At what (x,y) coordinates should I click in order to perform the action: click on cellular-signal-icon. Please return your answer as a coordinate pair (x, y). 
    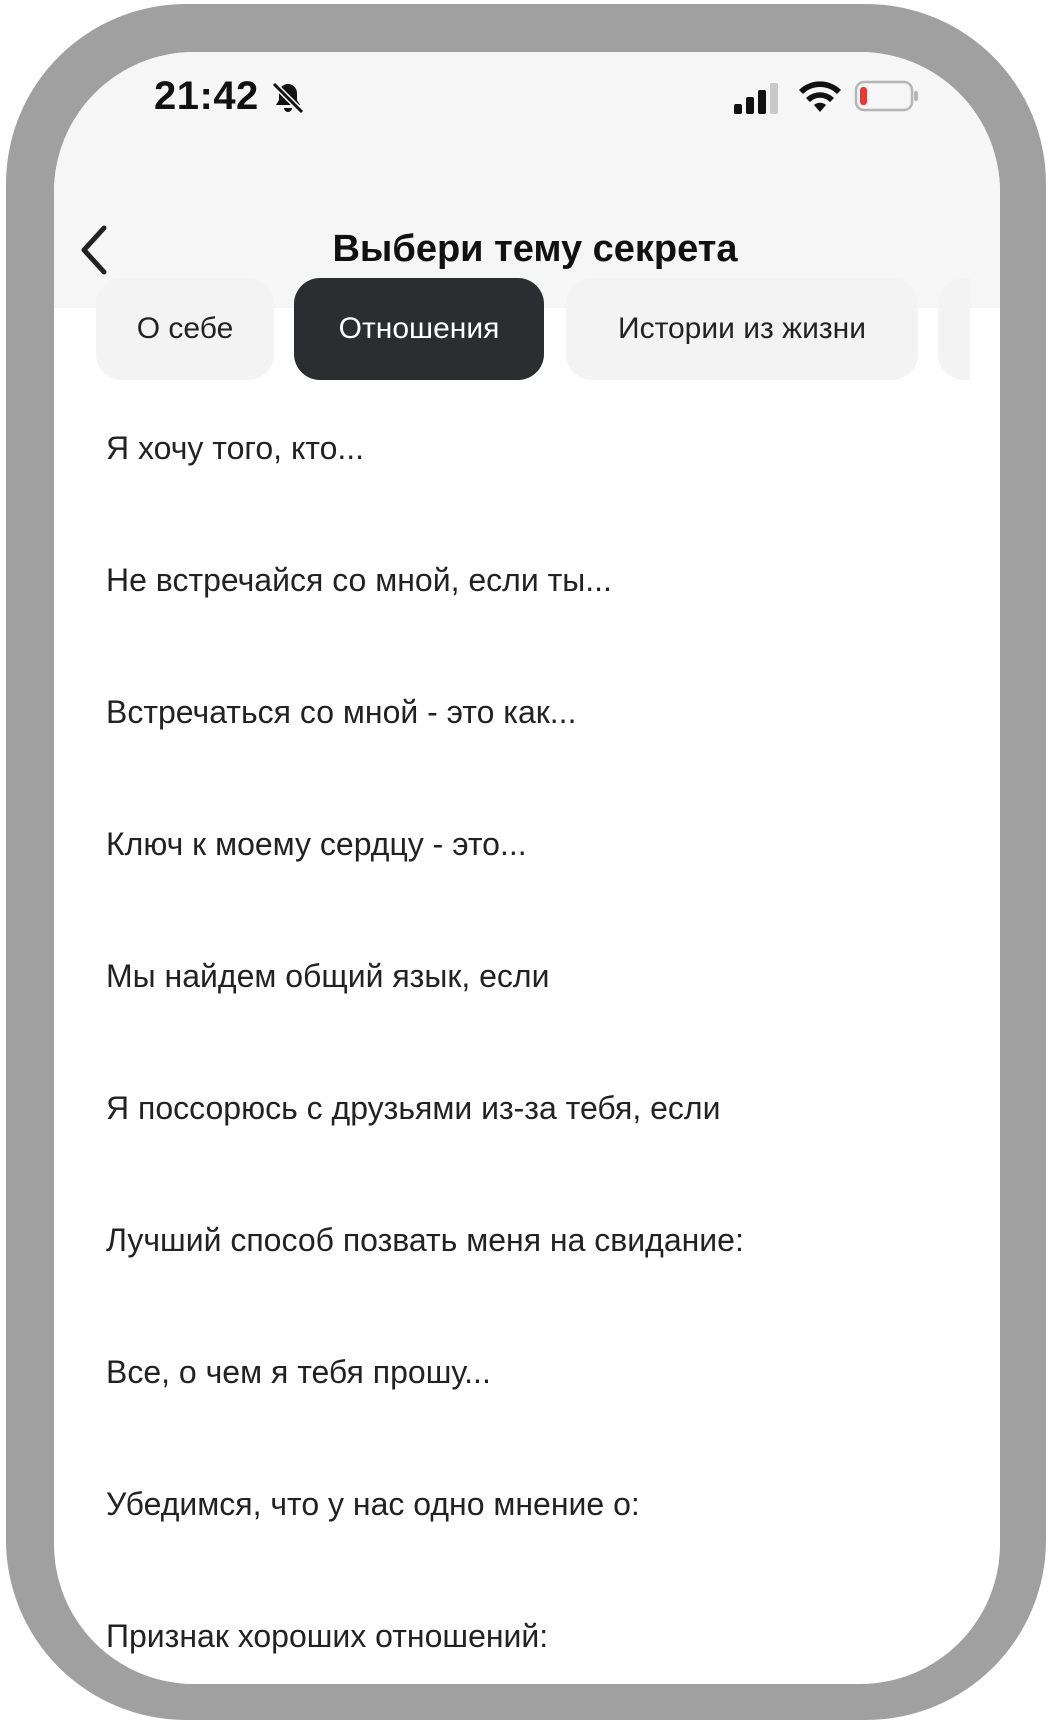
    Looking at the image, I should click on (756, 98).